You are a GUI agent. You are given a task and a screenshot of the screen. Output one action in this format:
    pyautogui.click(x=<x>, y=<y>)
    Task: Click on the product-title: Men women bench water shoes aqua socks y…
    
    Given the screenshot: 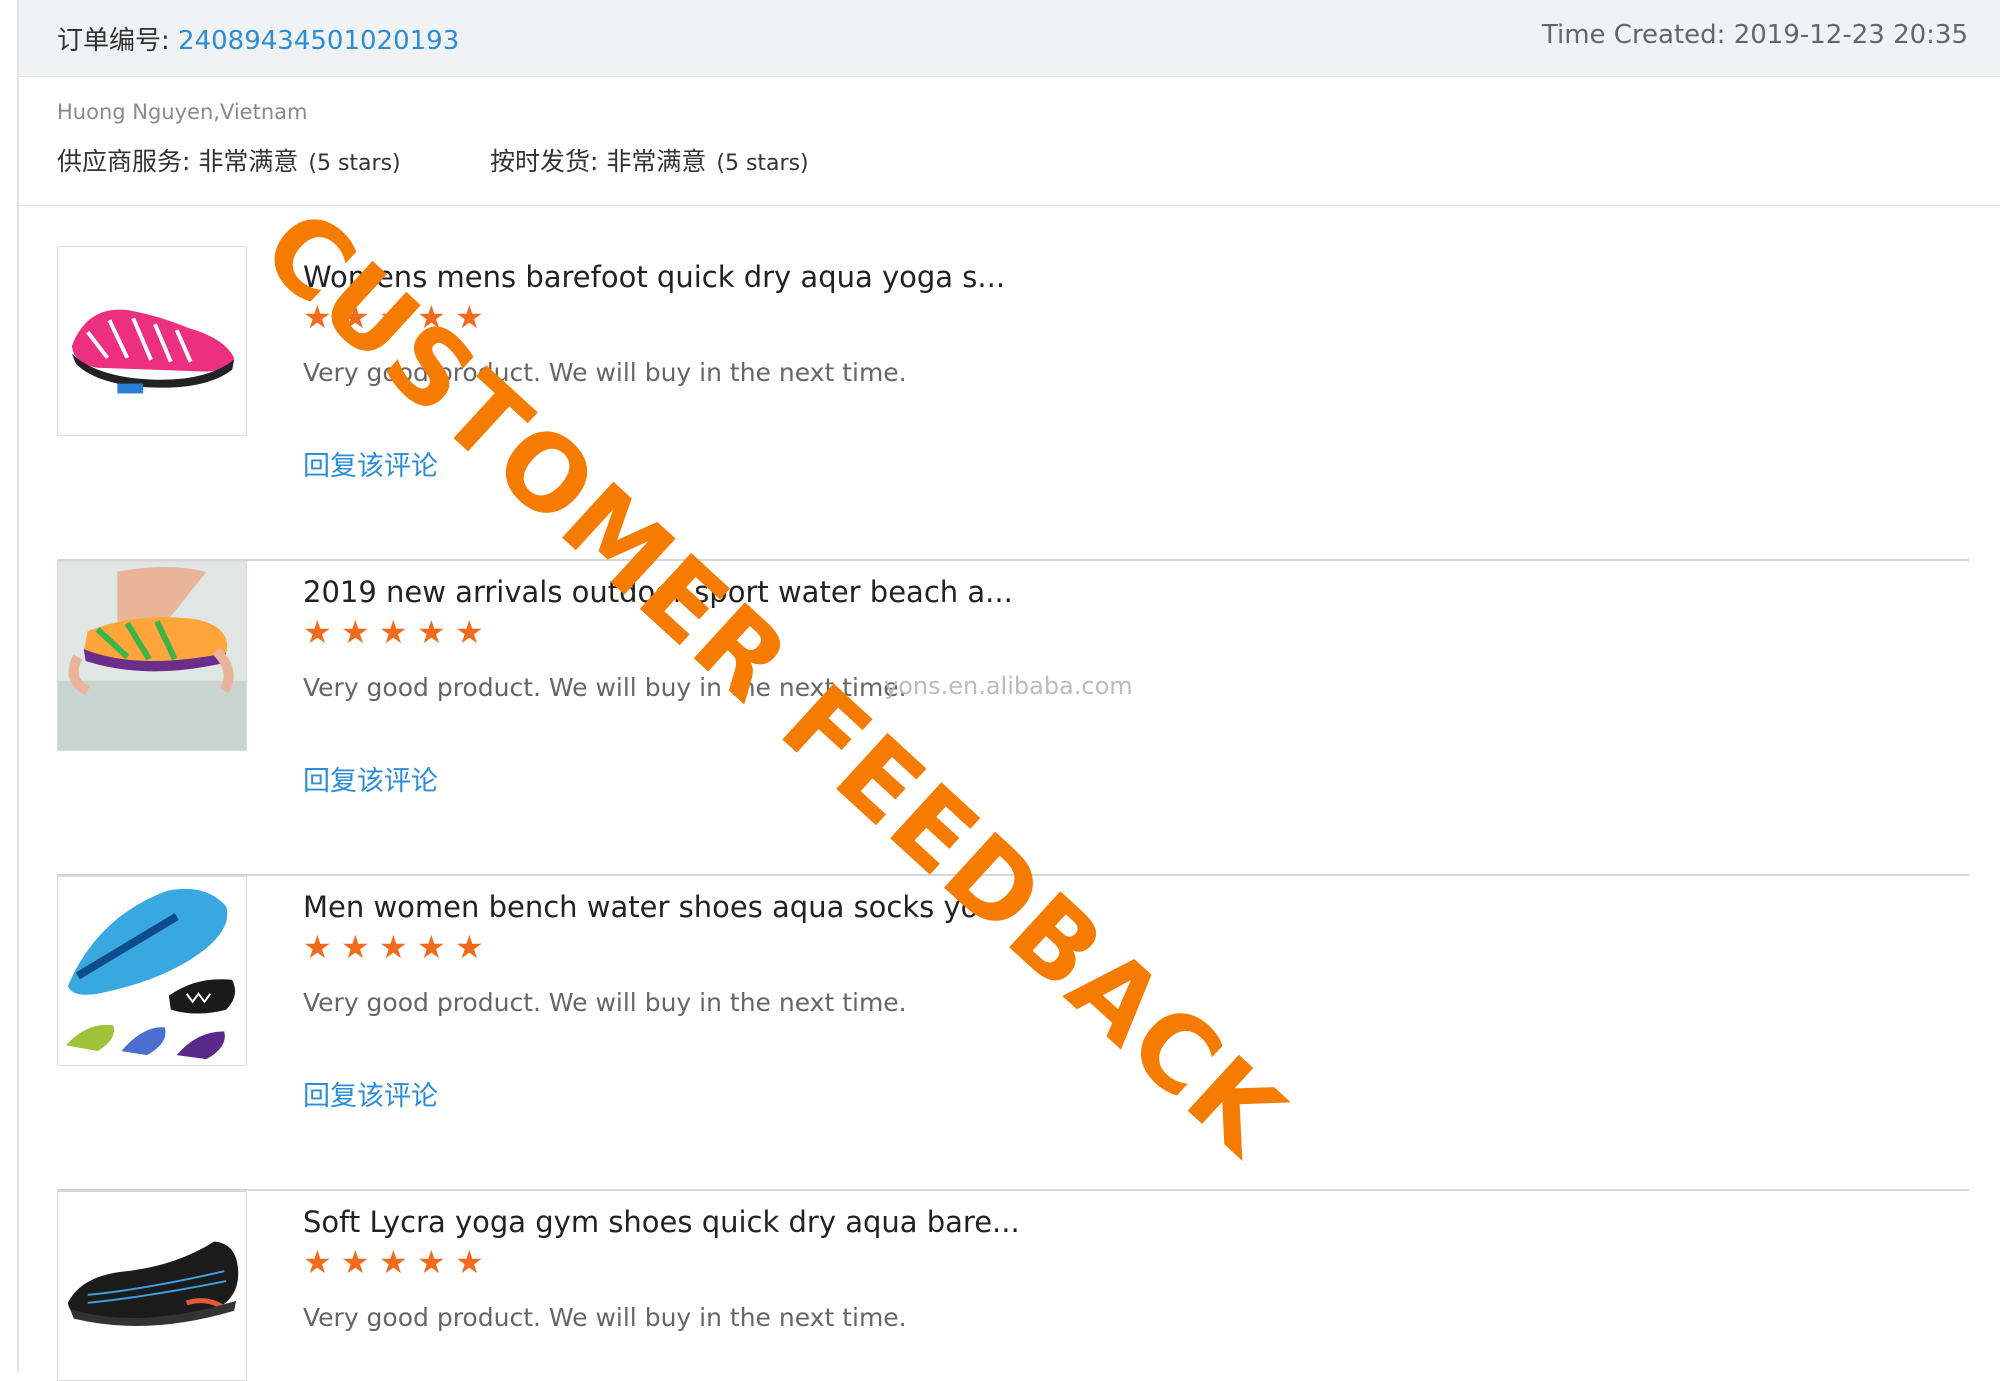 What is the action you would take?
    pyautogui.click(x=654, y=907)
    